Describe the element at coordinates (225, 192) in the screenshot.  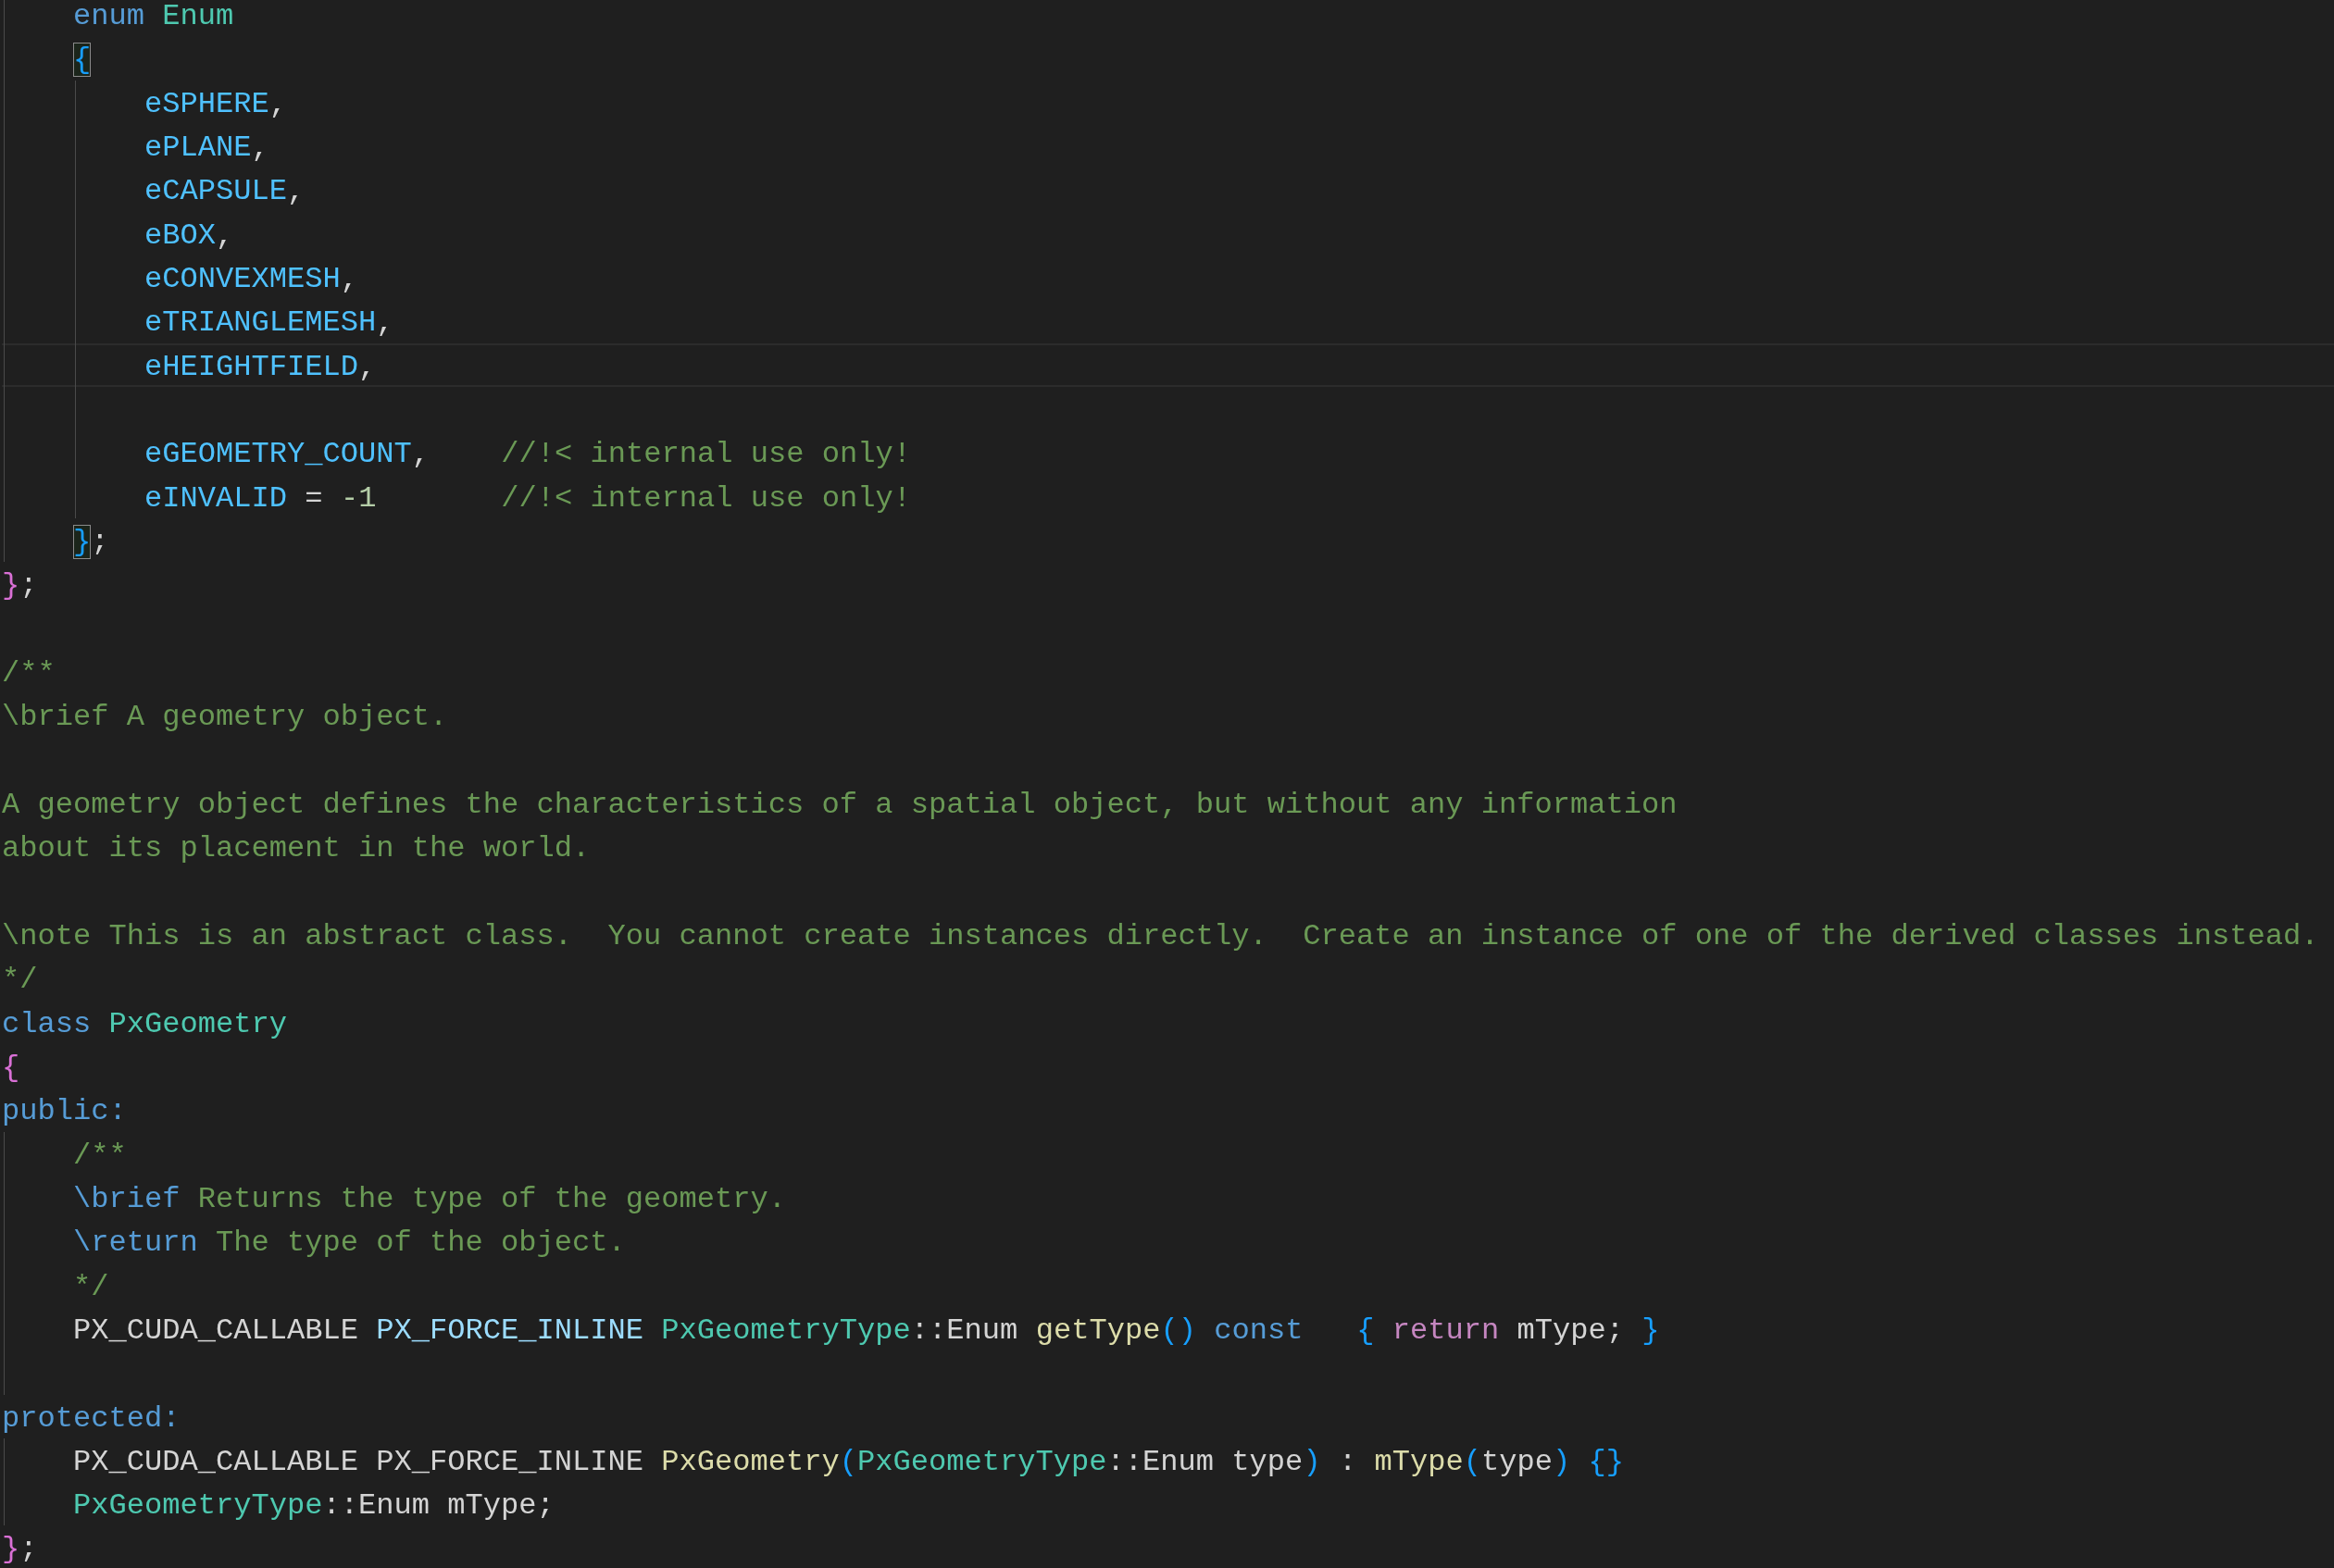
I see `code-line: eCAPSULE,` at that location.